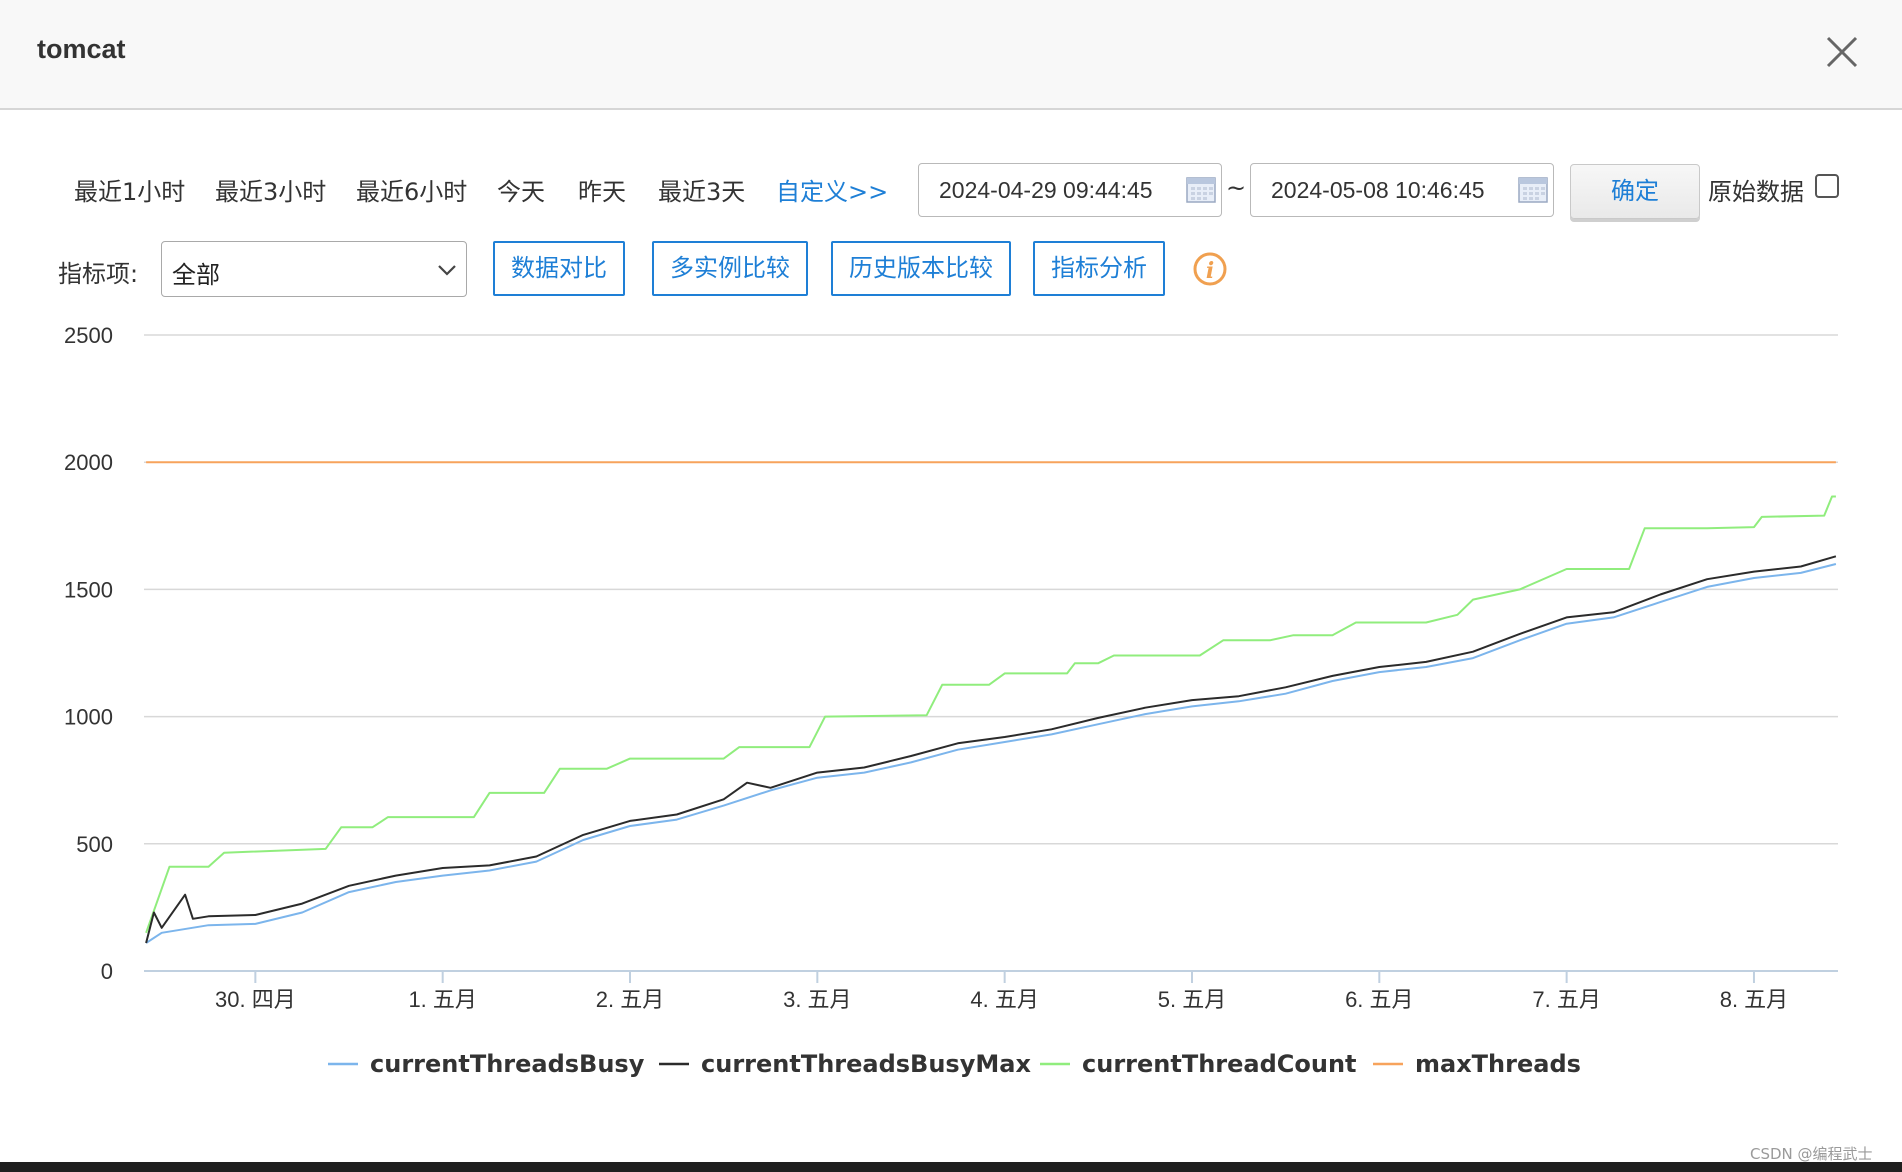  What do you see at coordinates (951, 55) in the screenshot?
I see `dialog-header: tomcat` at bounding box center [951, 55].